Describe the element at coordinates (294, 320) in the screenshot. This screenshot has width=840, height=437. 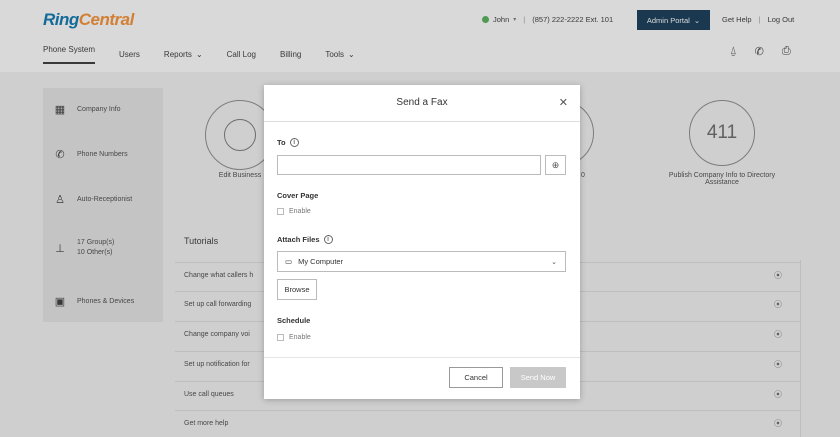
I see `schedule-label: Schedule` at that location.